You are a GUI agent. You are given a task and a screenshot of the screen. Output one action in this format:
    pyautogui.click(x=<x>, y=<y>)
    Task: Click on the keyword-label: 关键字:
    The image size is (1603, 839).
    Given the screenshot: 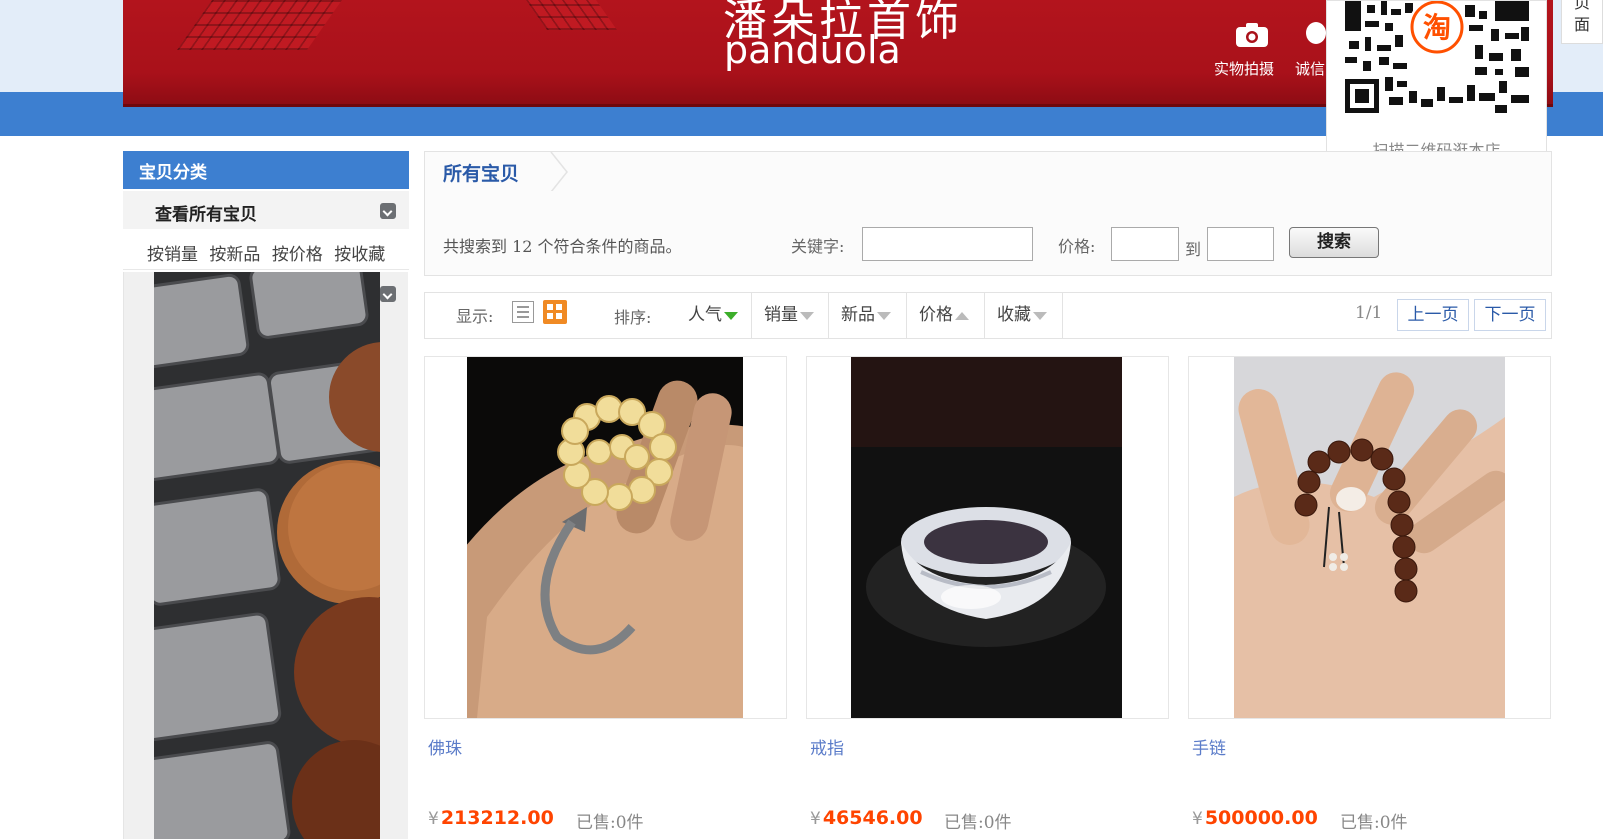 What is the action you would take?
    pyautogui.click(x=818, y=246)
    